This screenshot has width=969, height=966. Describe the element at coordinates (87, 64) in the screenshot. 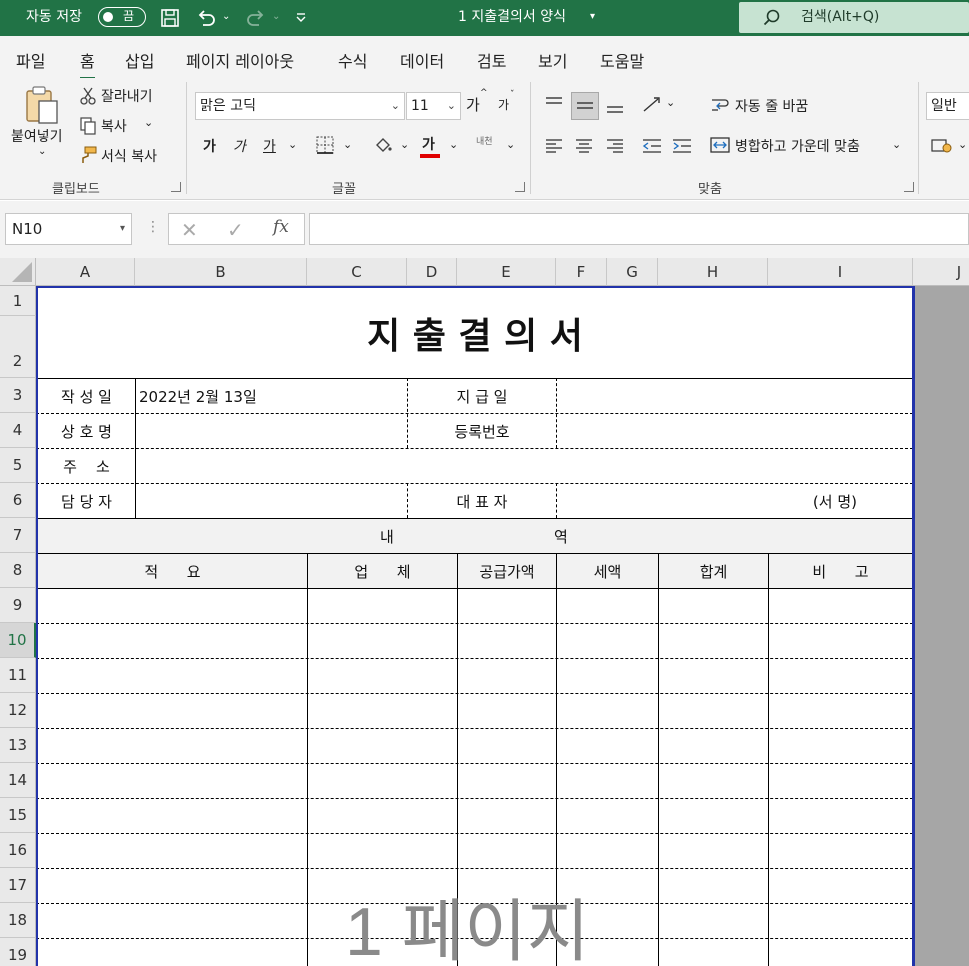

I see `tab-home: 홈` at that location.